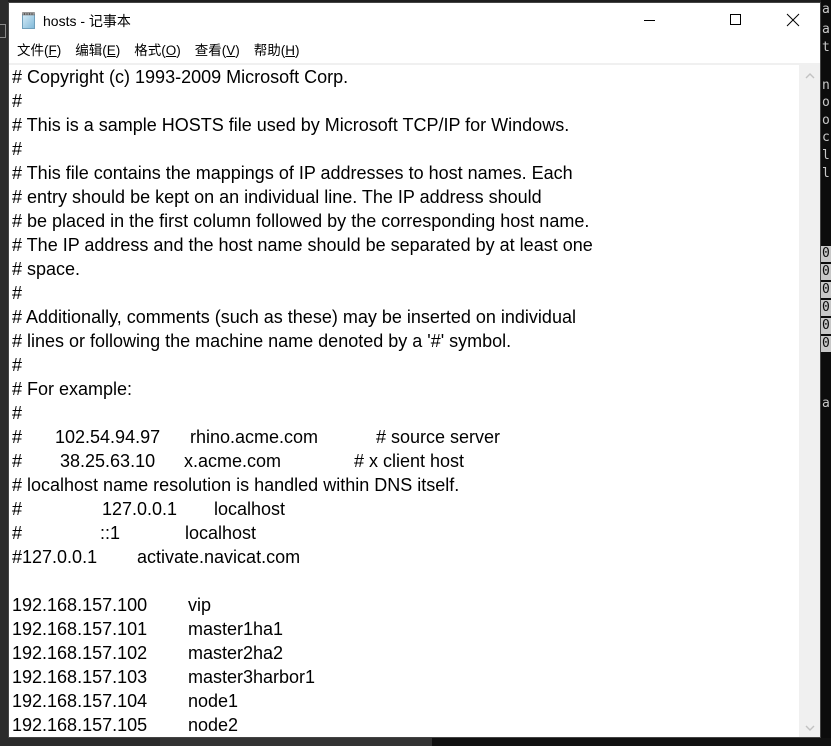  Describe the element at coordinates (80, 725) in the screenshot. I see `line-column: 192.168.157.105` at that location.